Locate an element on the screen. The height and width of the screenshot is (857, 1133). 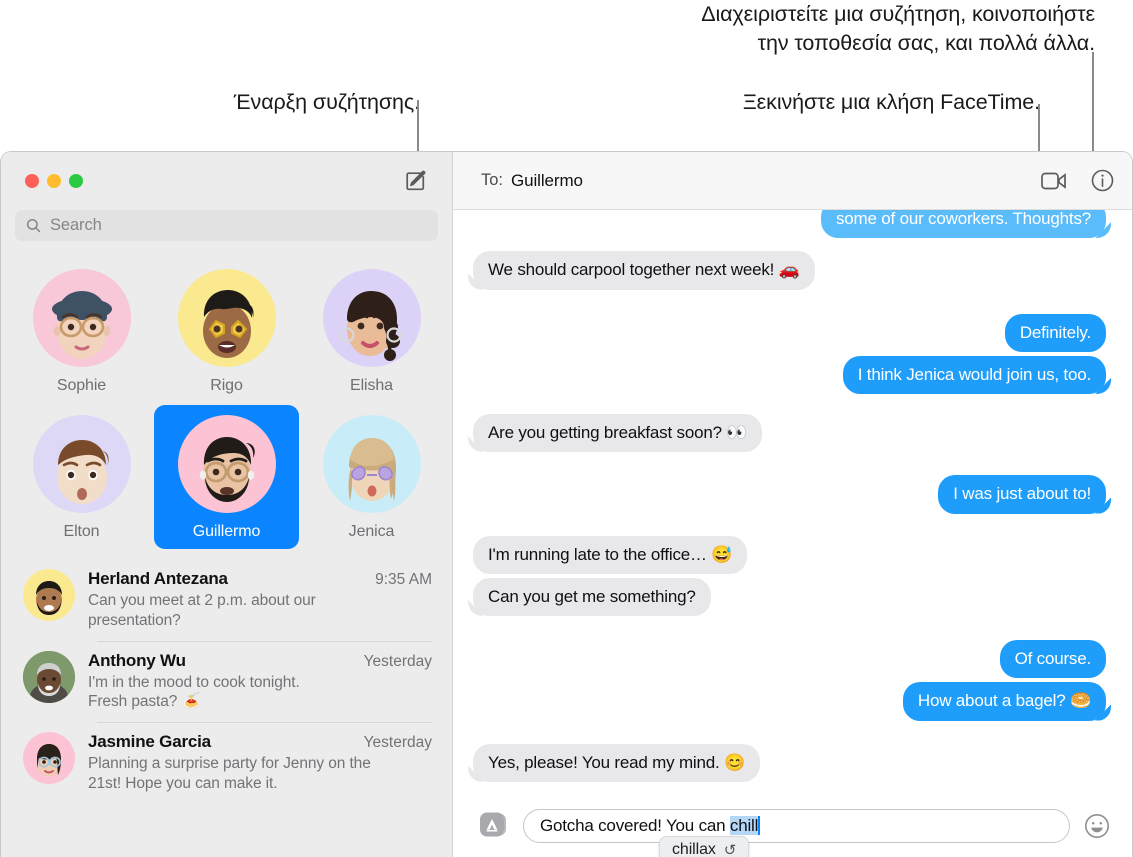
message-bubble-outgoing: Of course. is located at coordinates (1052, 659).